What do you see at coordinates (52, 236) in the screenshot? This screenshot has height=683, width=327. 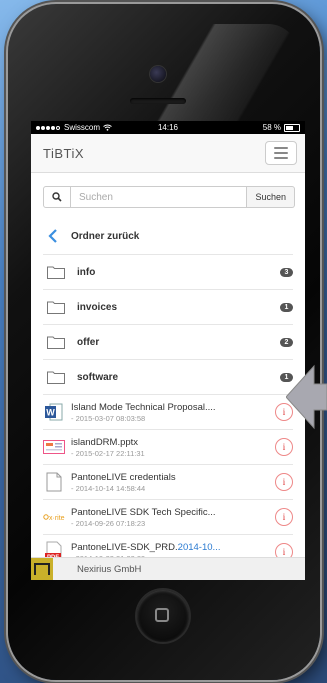 I see `chevron-left-icon` at bounding box center [52, 236].